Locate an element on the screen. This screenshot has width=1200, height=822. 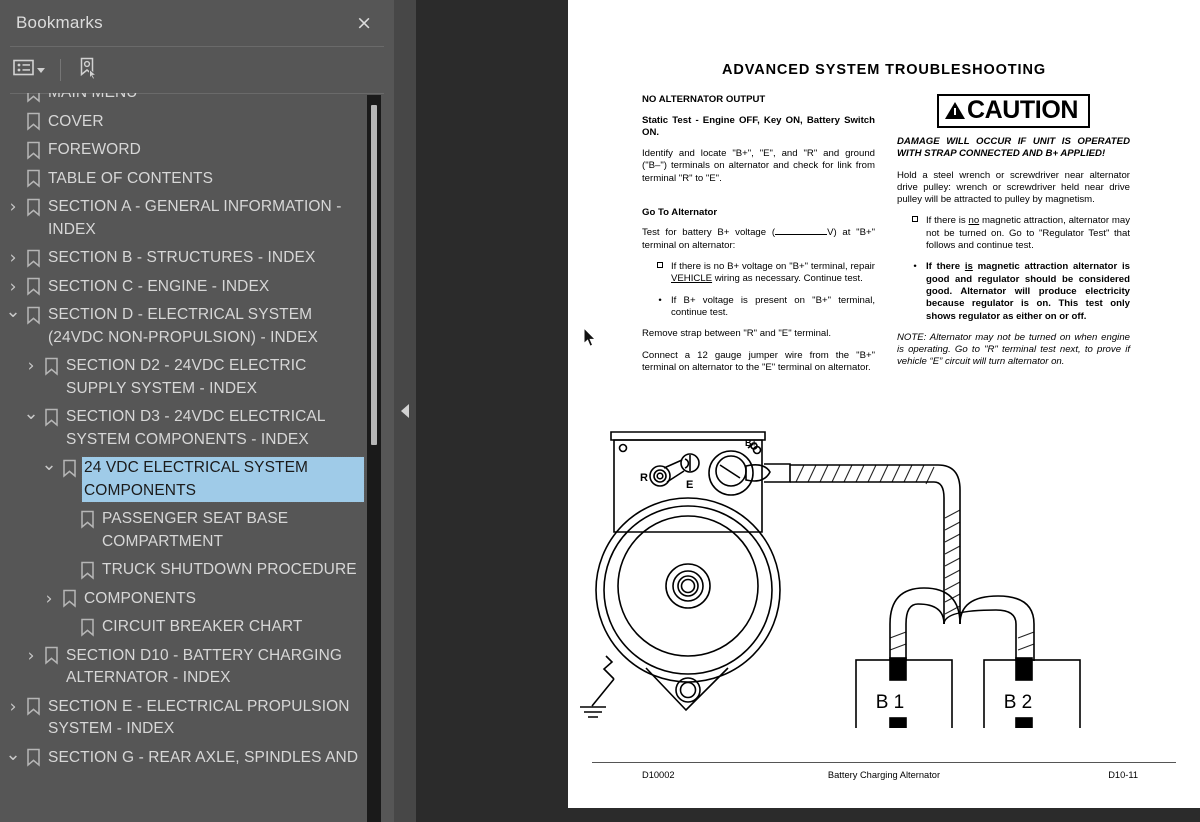
r-bullet2-pre: If there is located at coordinates (945, 267).